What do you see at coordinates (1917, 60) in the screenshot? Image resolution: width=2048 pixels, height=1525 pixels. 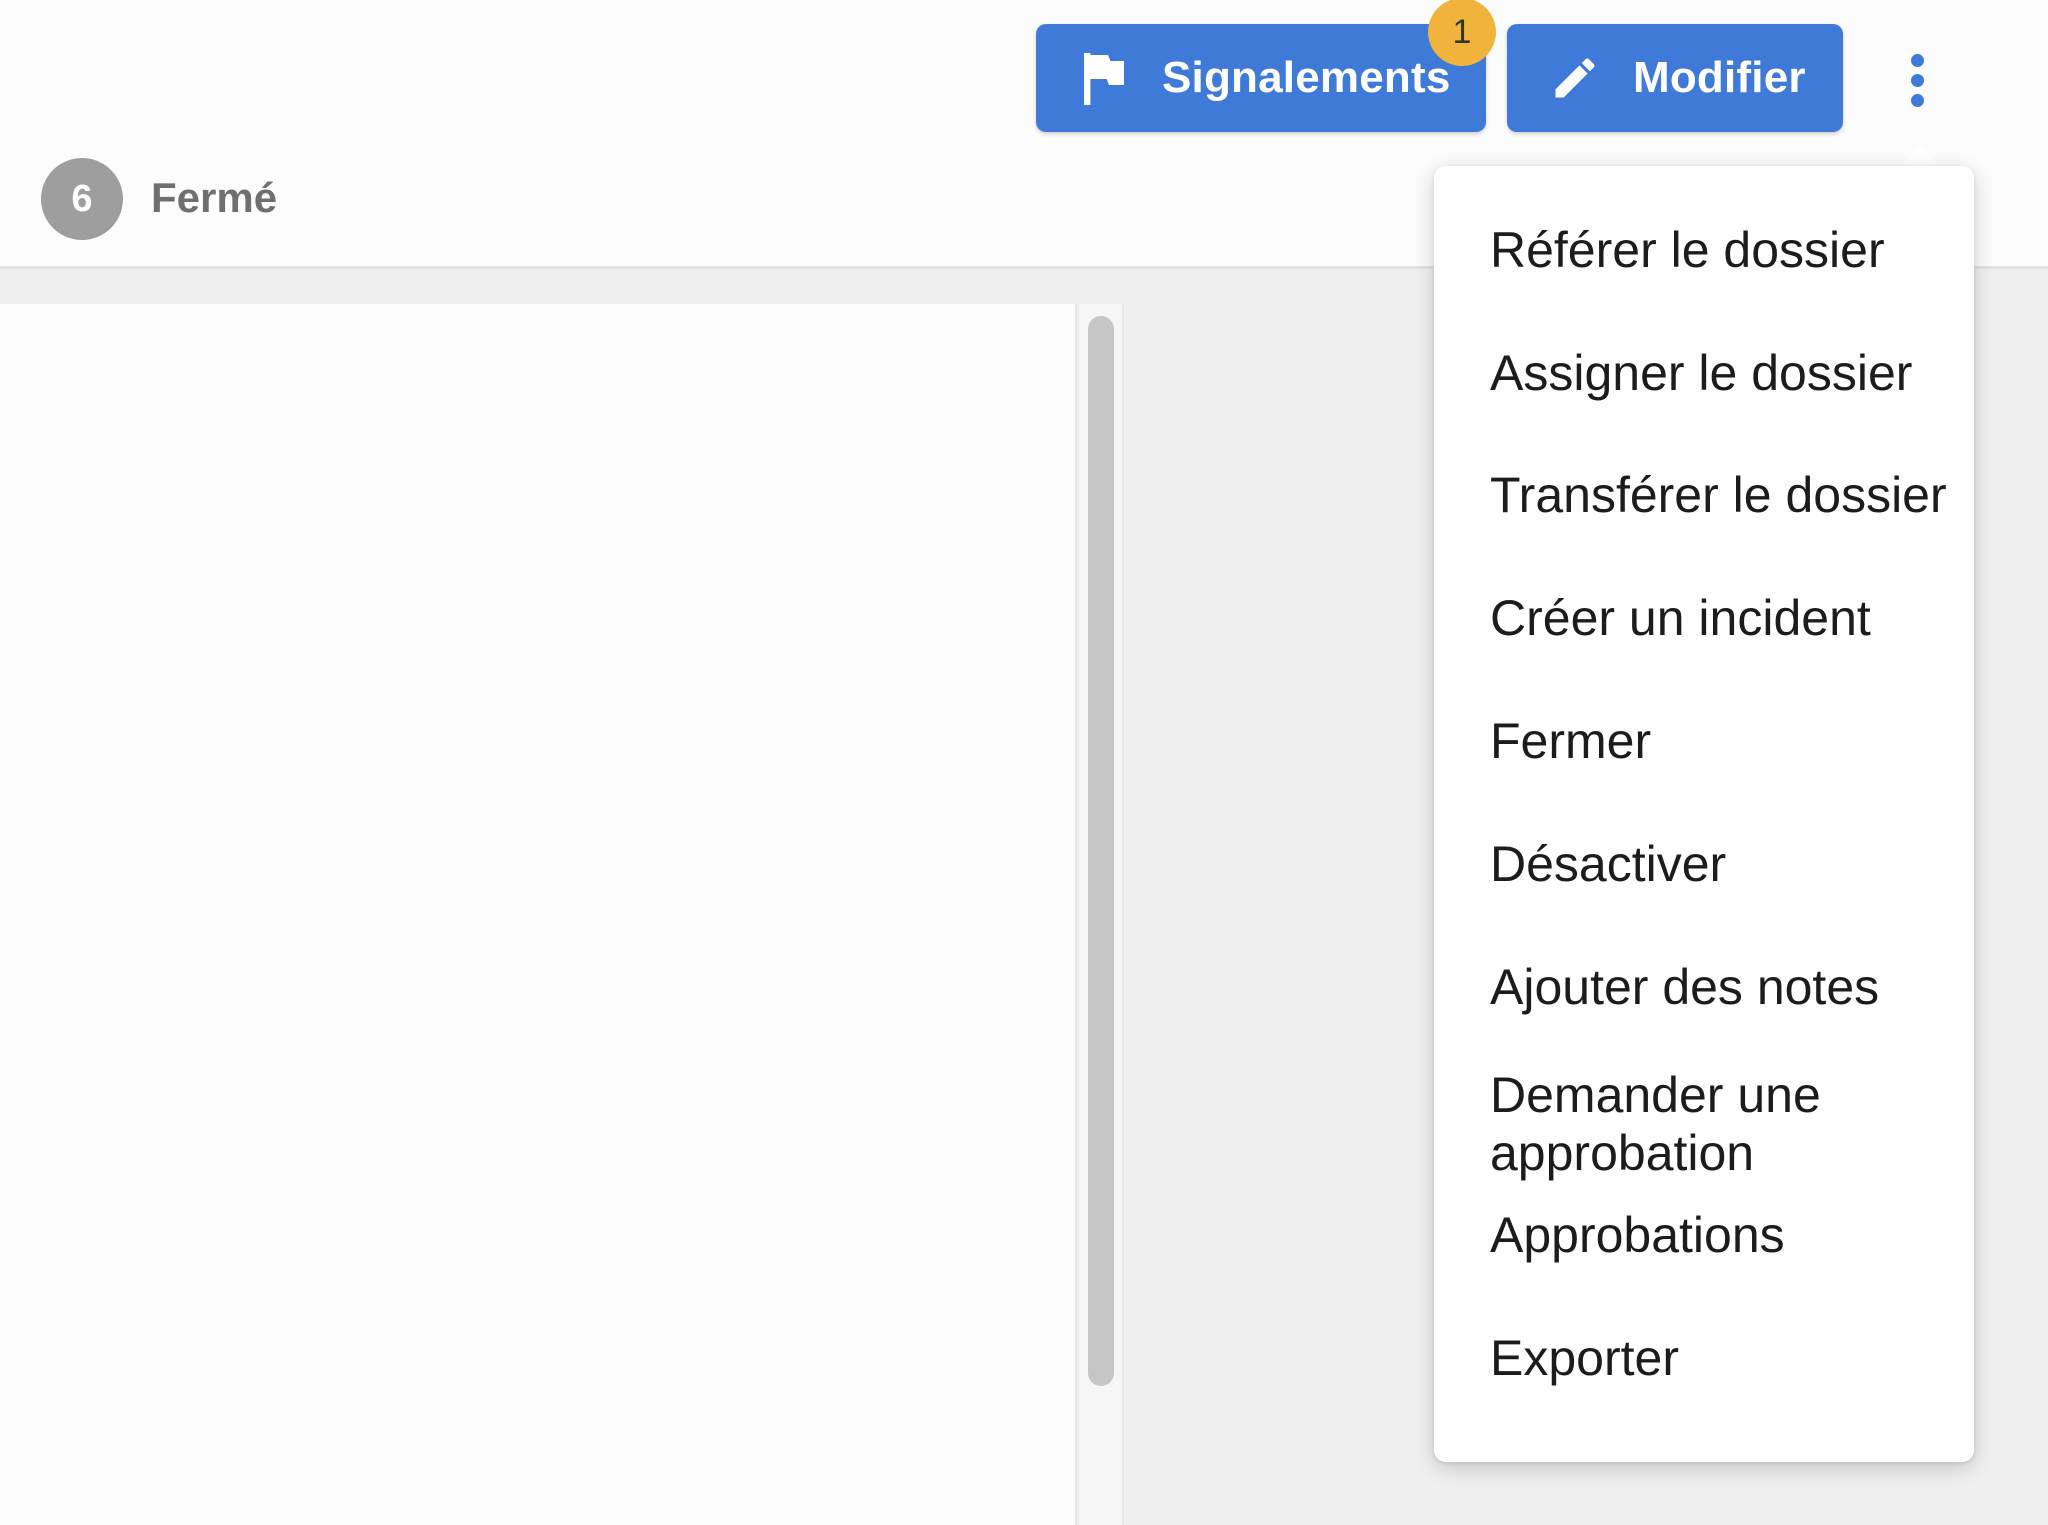 I see `kebab-menu-icon` at bounding box center [1917, 60].